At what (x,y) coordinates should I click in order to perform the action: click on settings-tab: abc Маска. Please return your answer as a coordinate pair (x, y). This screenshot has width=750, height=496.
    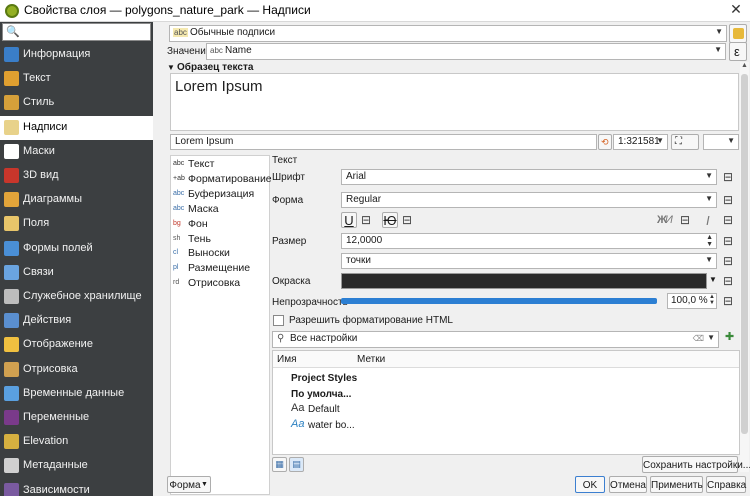
    Looking at the image, I should click on (222, 210).